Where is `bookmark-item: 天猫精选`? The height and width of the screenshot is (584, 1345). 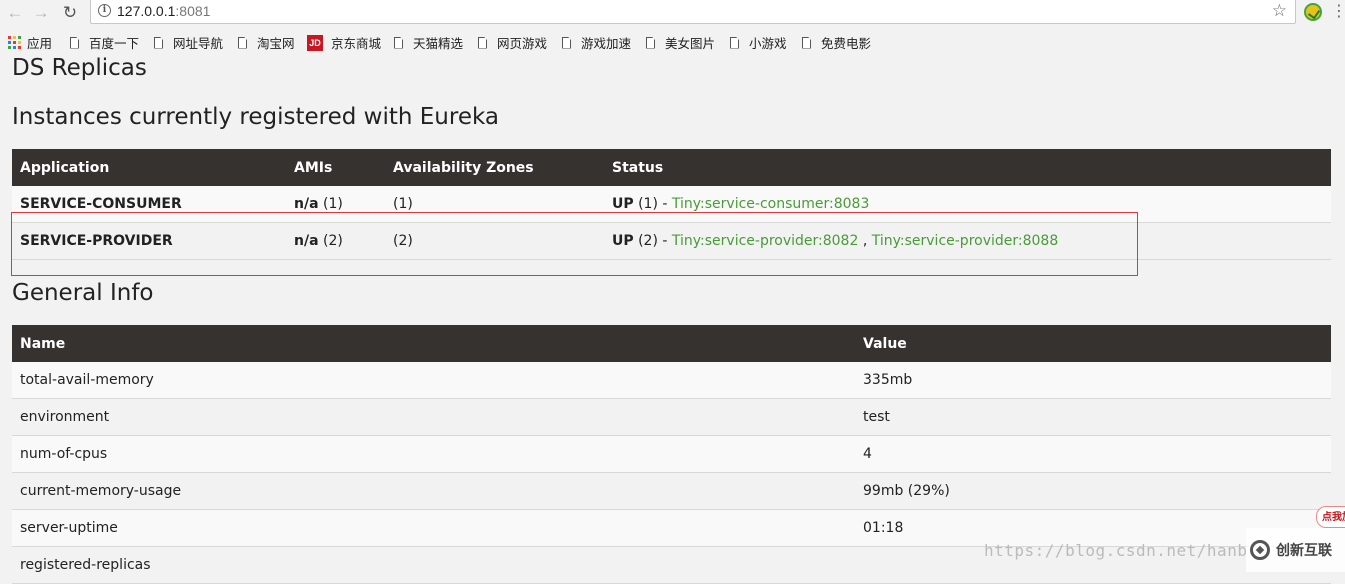 bookmark-item: 天猫精选 is located at coordinates (428, 42).